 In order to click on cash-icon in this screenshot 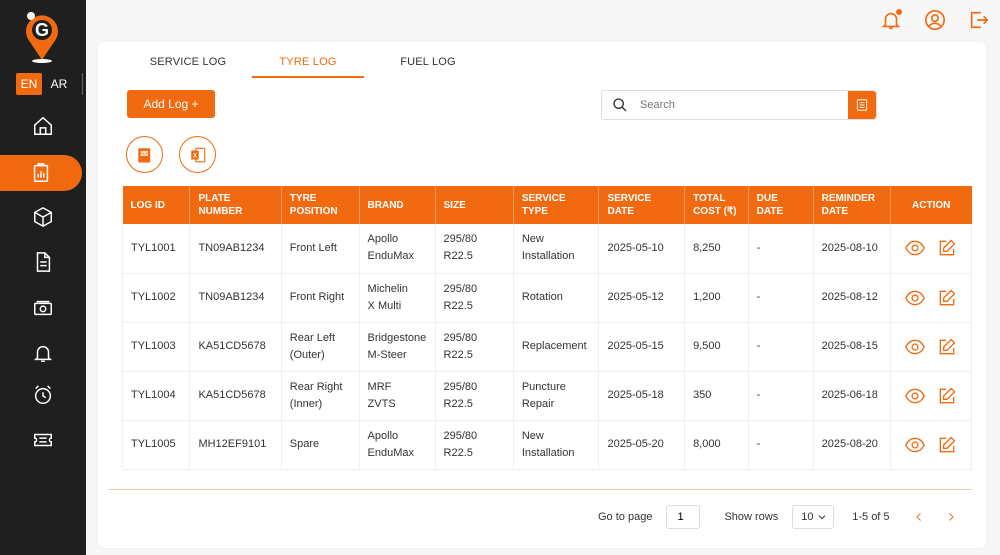, I will do `click(43, 308)`.